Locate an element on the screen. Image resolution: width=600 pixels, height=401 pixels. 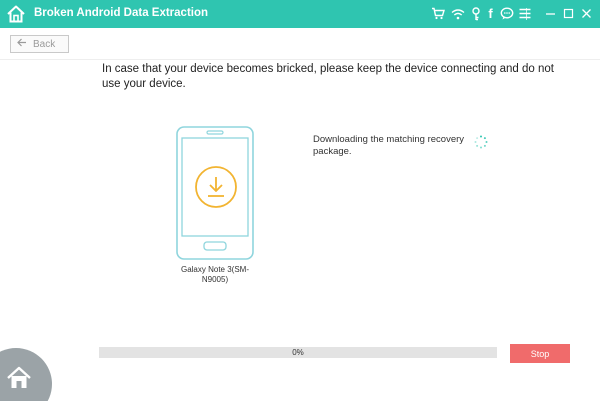
menu-icon is located at coordinates (524, 13).